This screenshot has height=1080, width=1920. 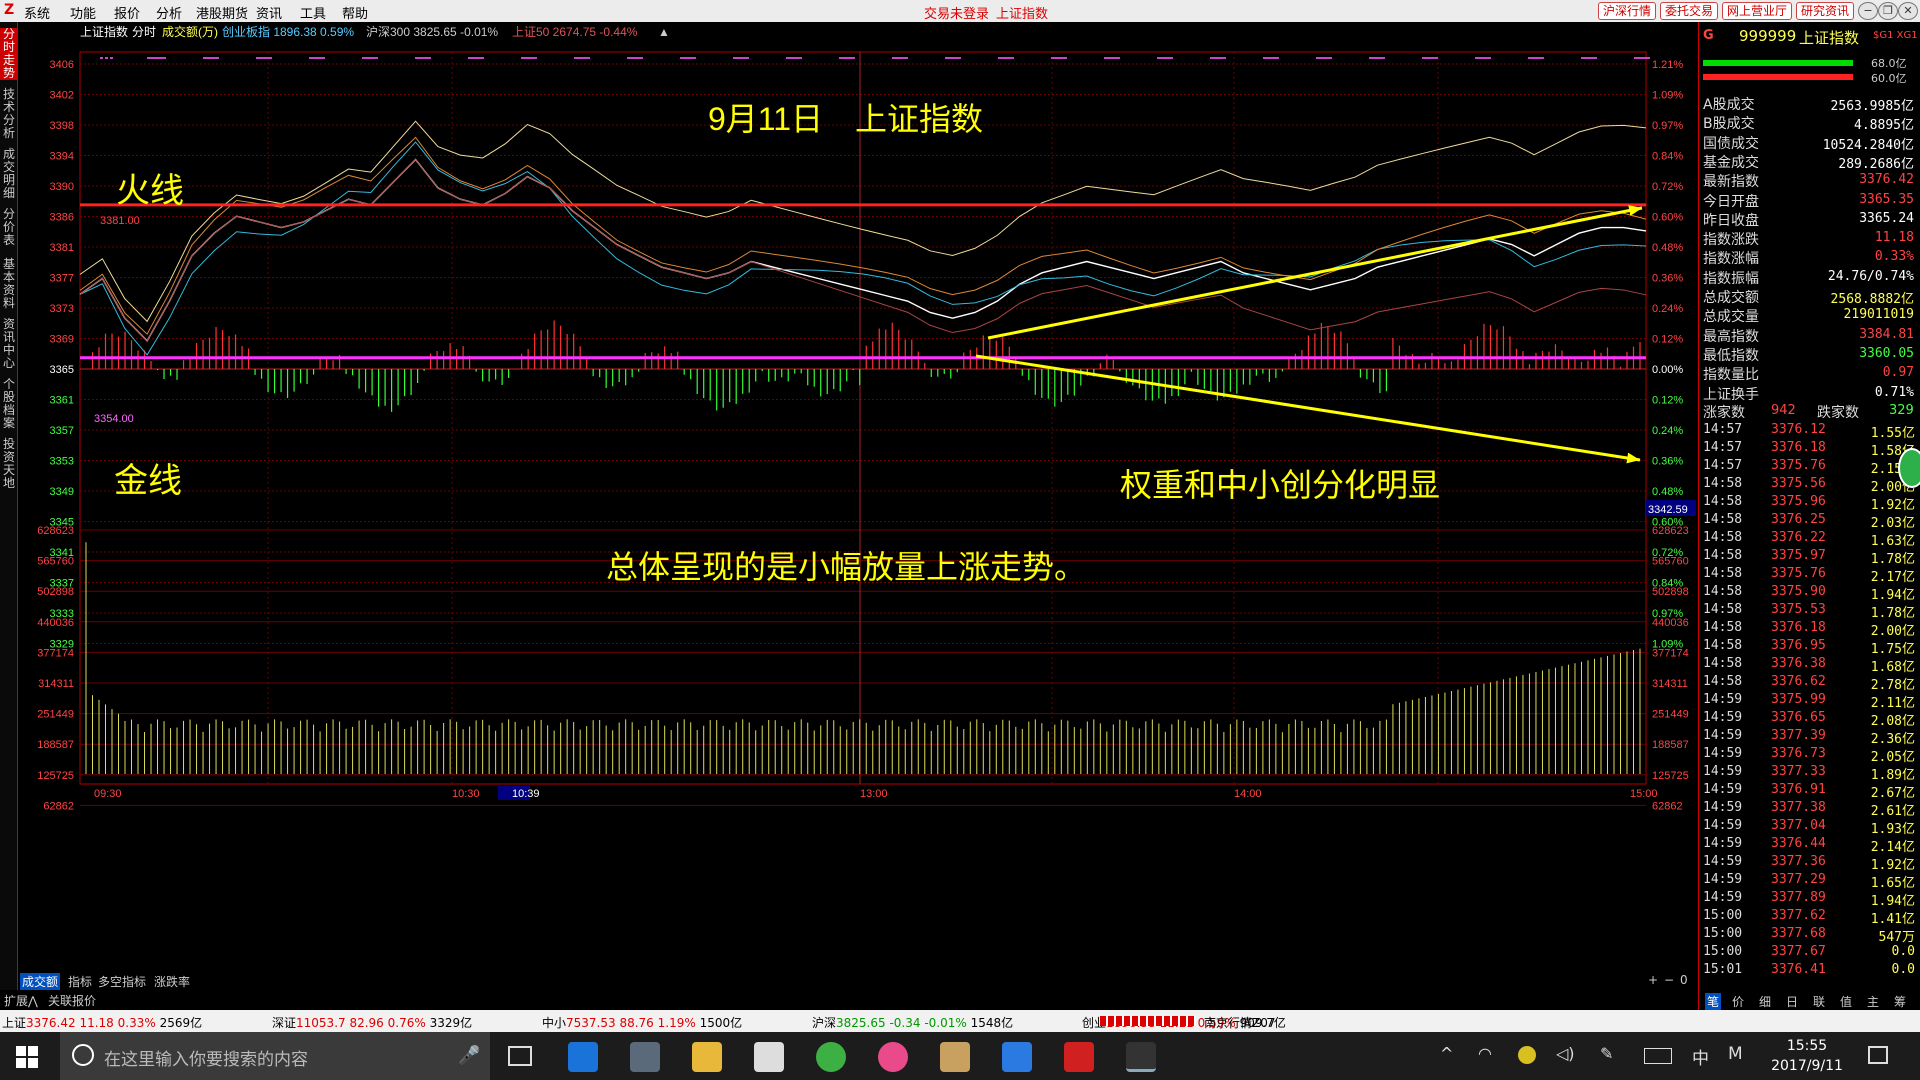 What do you see at coordinates (9, 464) in the screenshot?
I see `side-tab-invest: 投资天地` at bounding box center [9, 464].